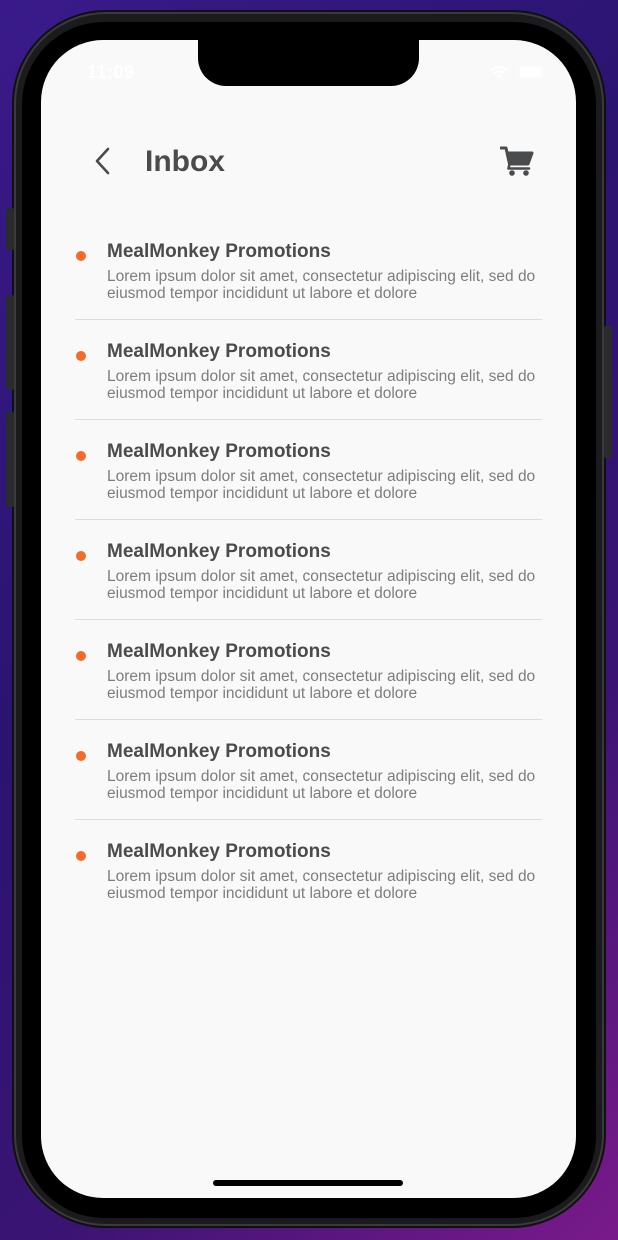 Image resolution: width=618 pixels, height=1240 pixels. Describe the element at coordinates (10, 342) in the screenshot. I see `side-button-volume-up` at that location.